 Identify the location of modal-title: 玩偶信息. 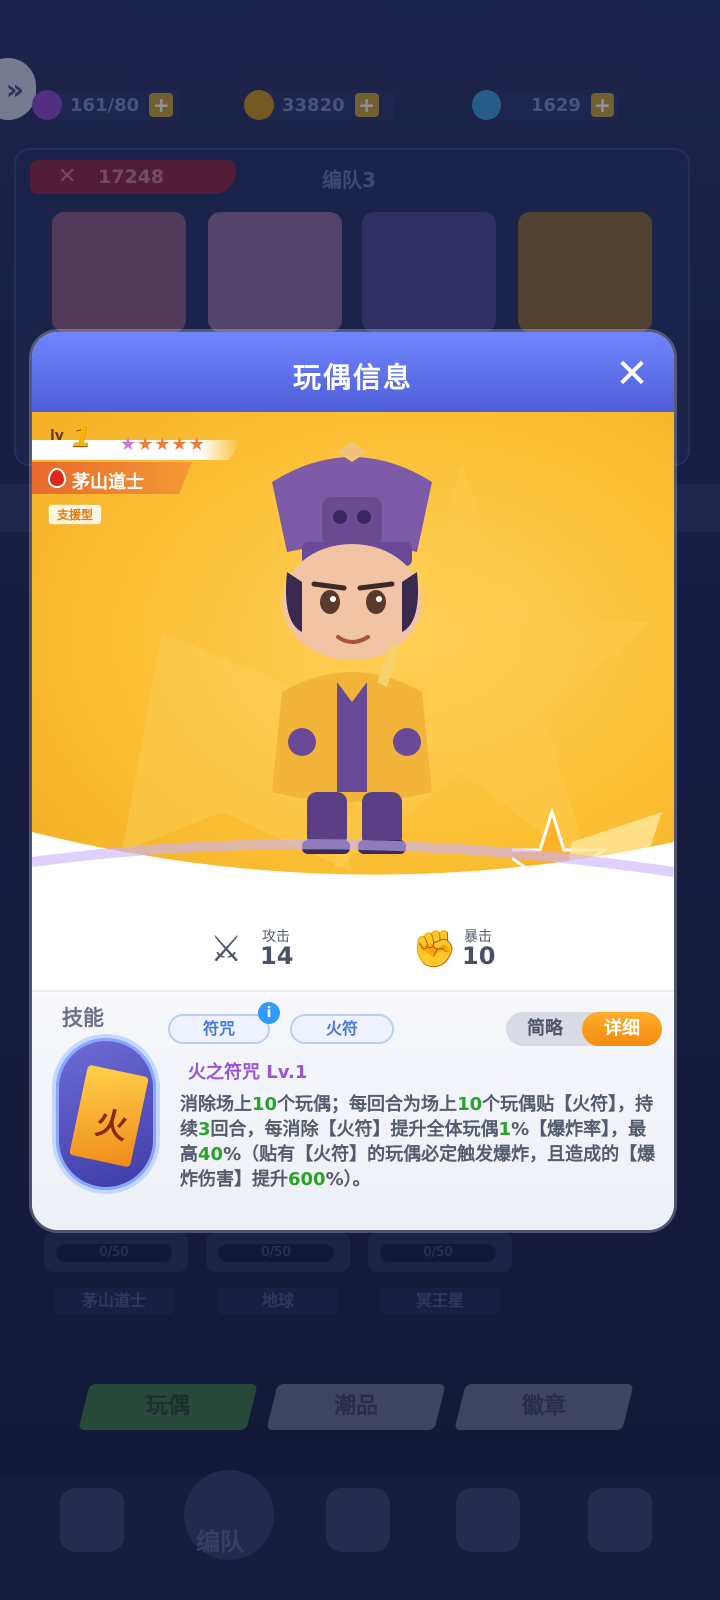
(352, 377).